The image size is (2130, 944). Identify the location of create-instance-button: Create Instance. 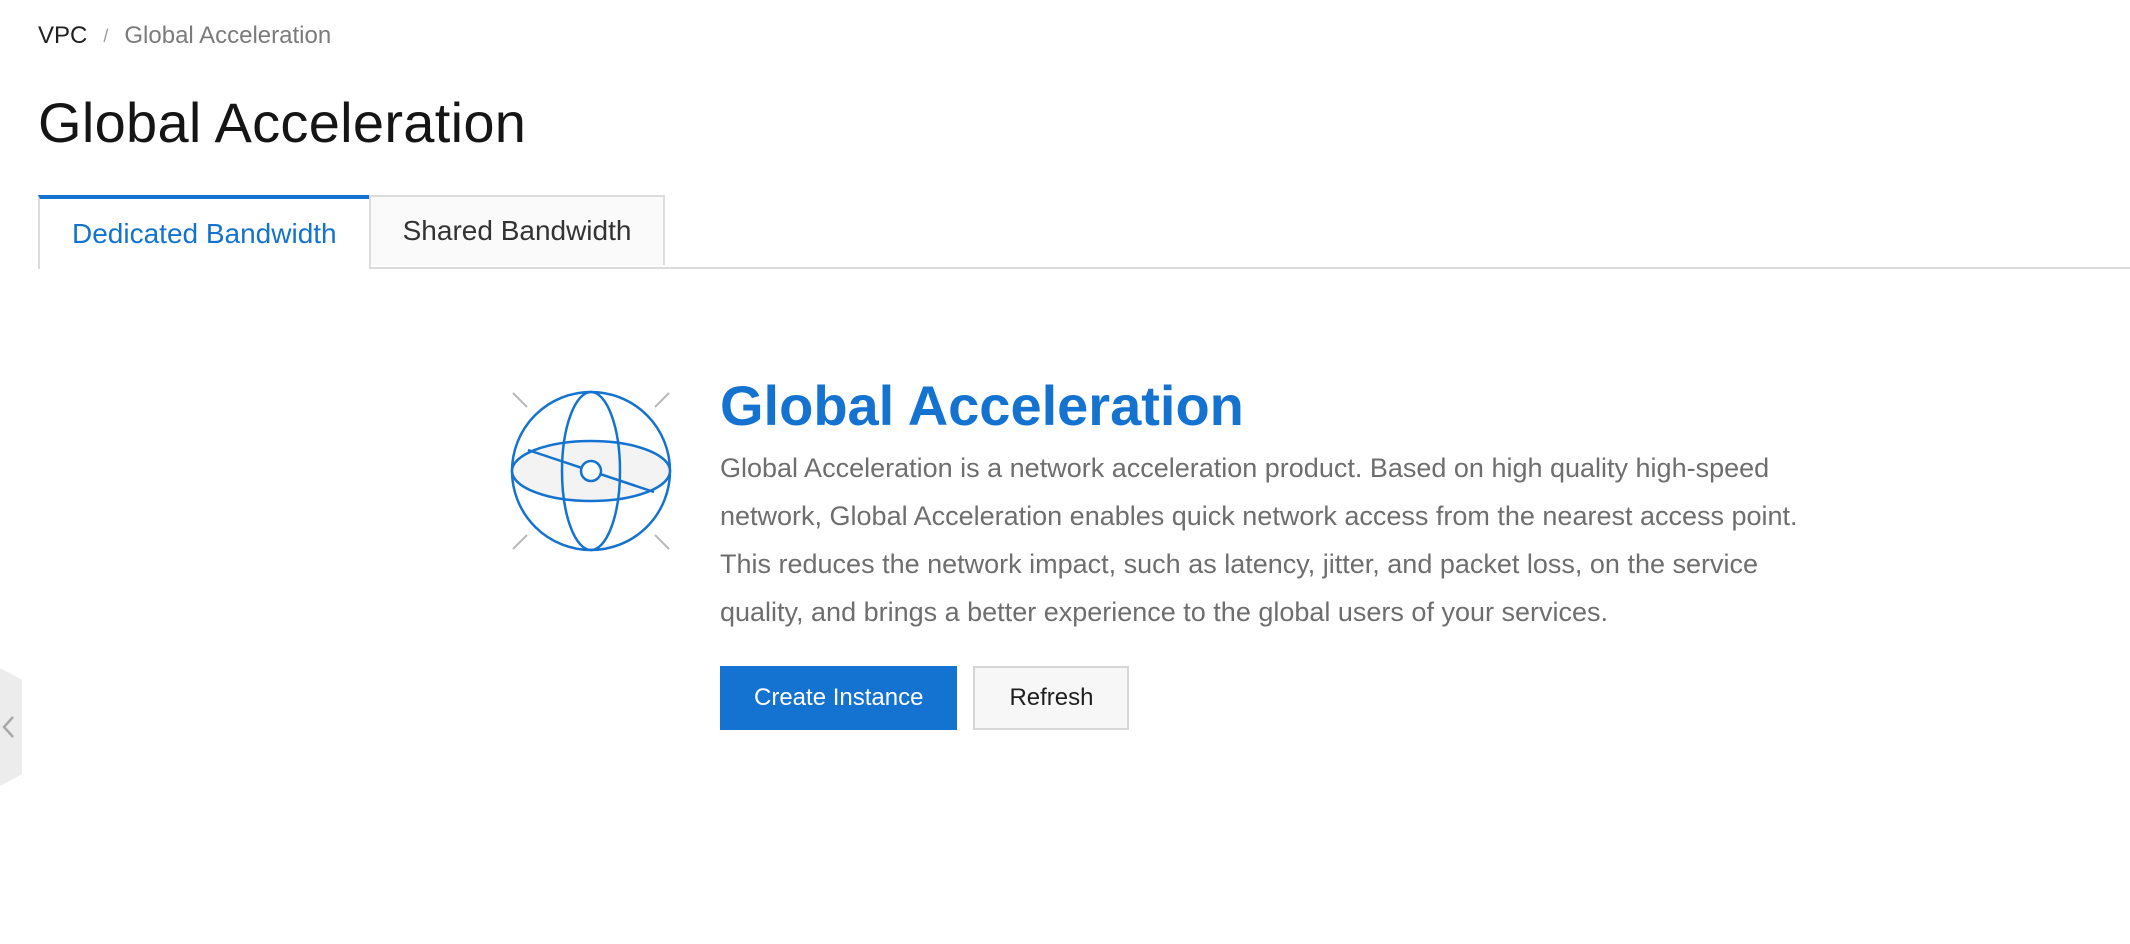
(839, 698).